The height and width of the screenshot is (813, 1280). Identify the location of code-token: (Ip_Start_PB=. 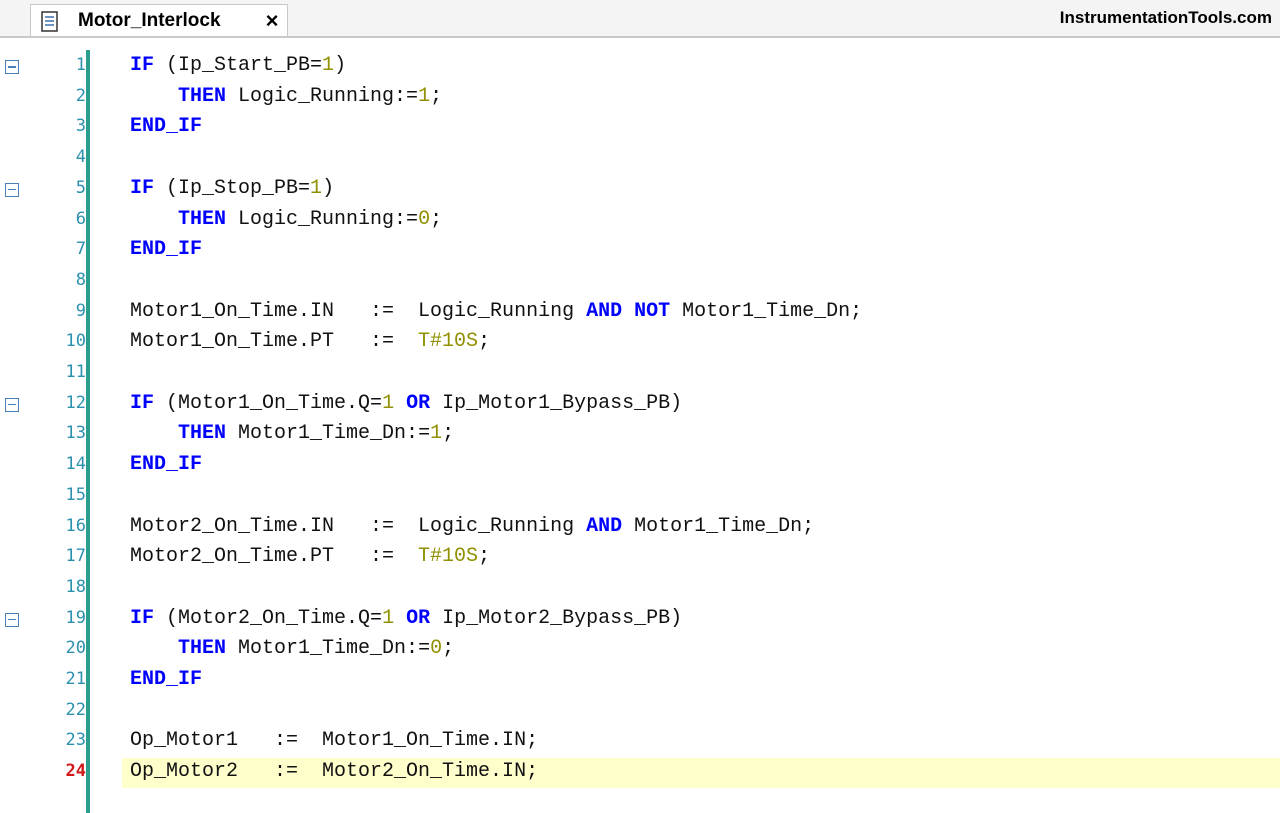
(238, 65).